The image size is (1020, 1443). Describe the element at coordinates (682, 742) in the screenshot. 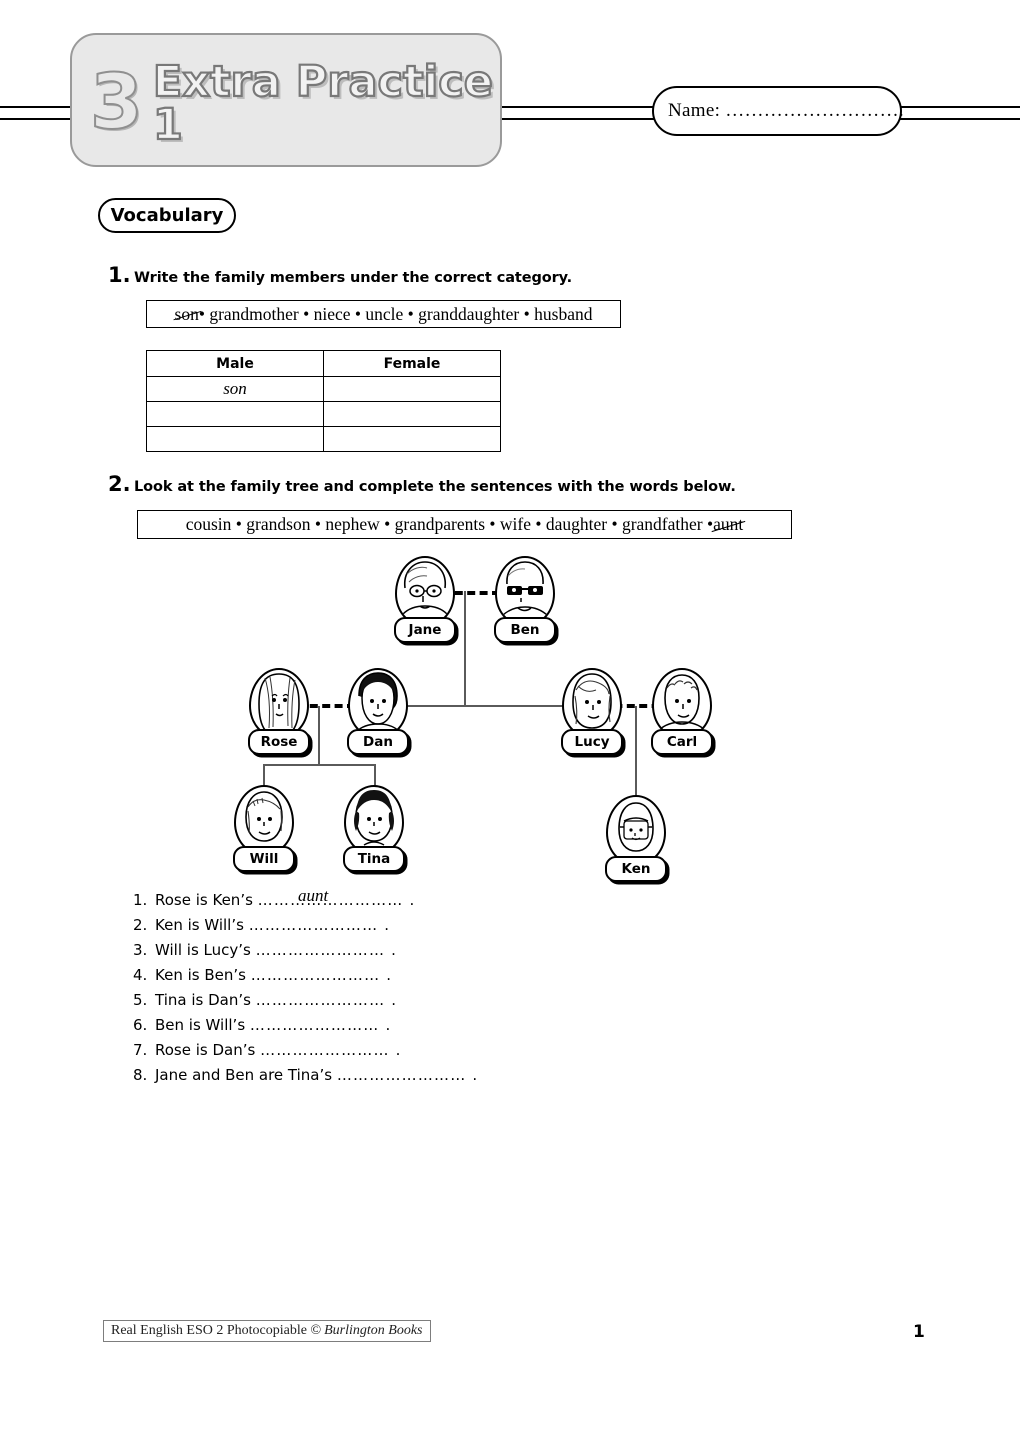

I see `tree-label-carl: Carl` at that location.